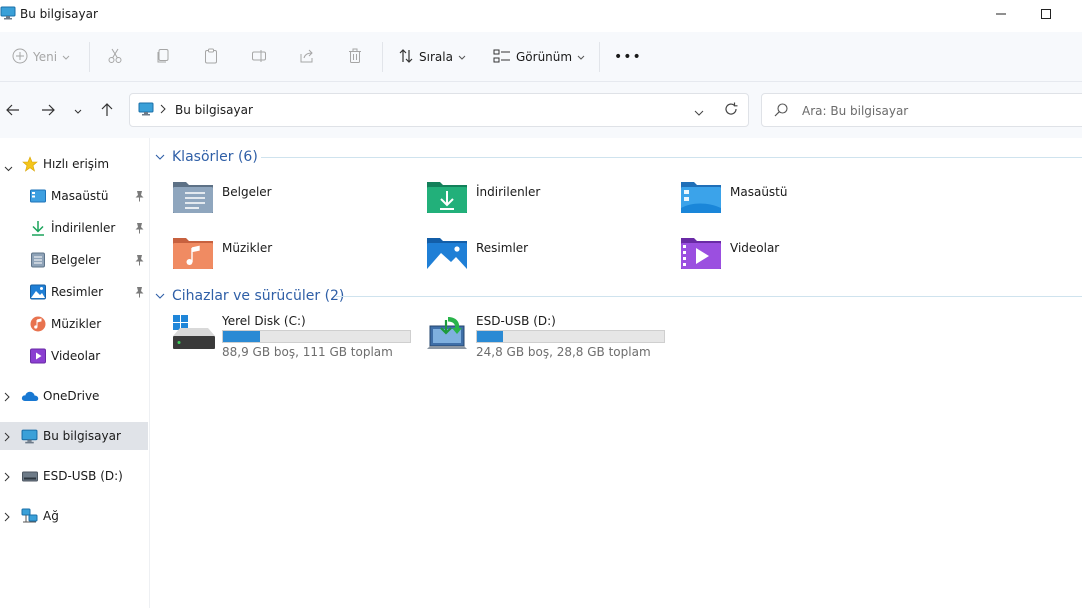 This screenshot has width=1082, height=608. Describe the element at coordinates (38, 197) in the screenshot. I see `desktop-icon` at that location.